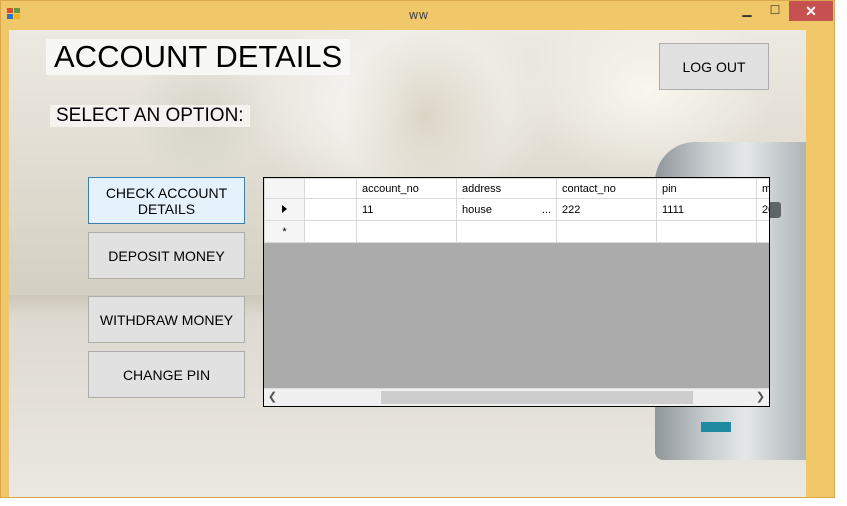 This screenshot has width=847, height=506. I want to click on table-row: 11 house ... 222 1111 20, so click(516, 209).